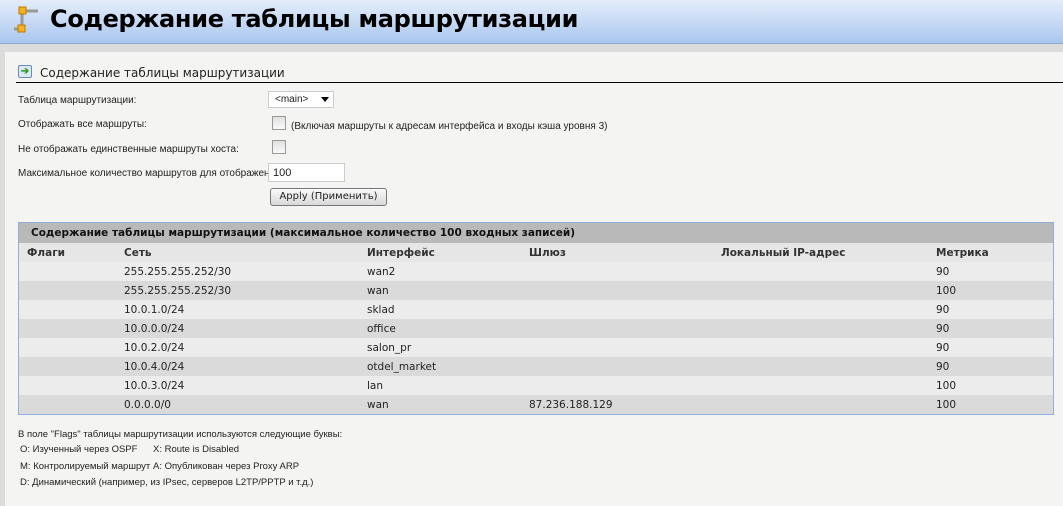  What do you see at coordinates (531, 48) in the screenshot?
I see `divider` at bounding box center [531, 48].